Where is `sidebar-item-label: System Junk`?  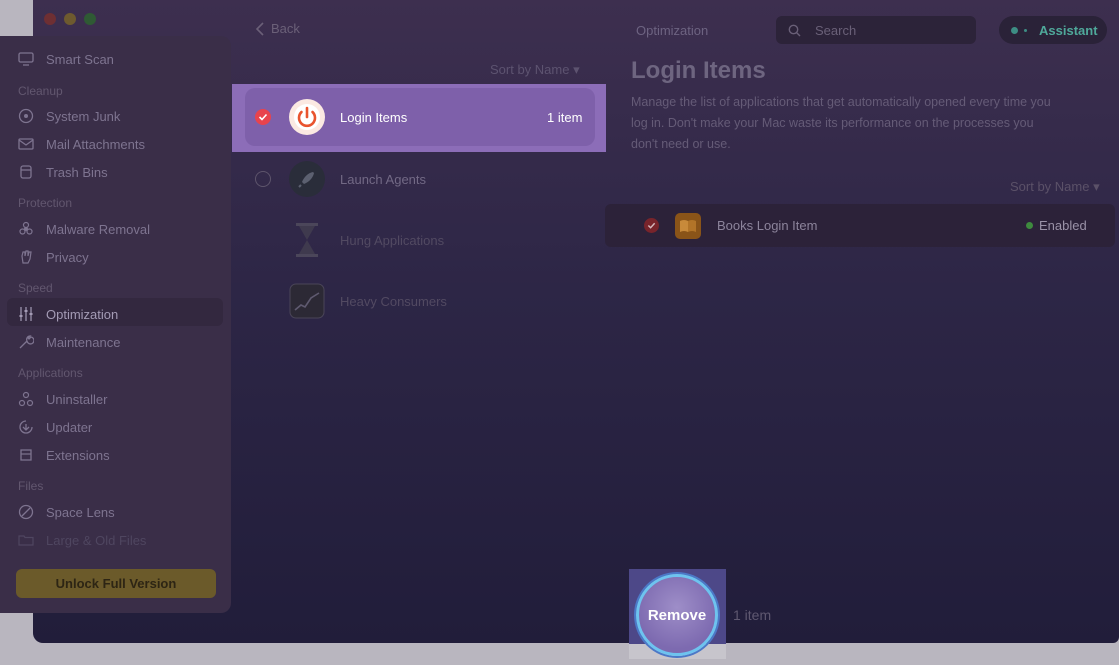 sidebar-item-label: System Junk is located at coordinates (83, 116).